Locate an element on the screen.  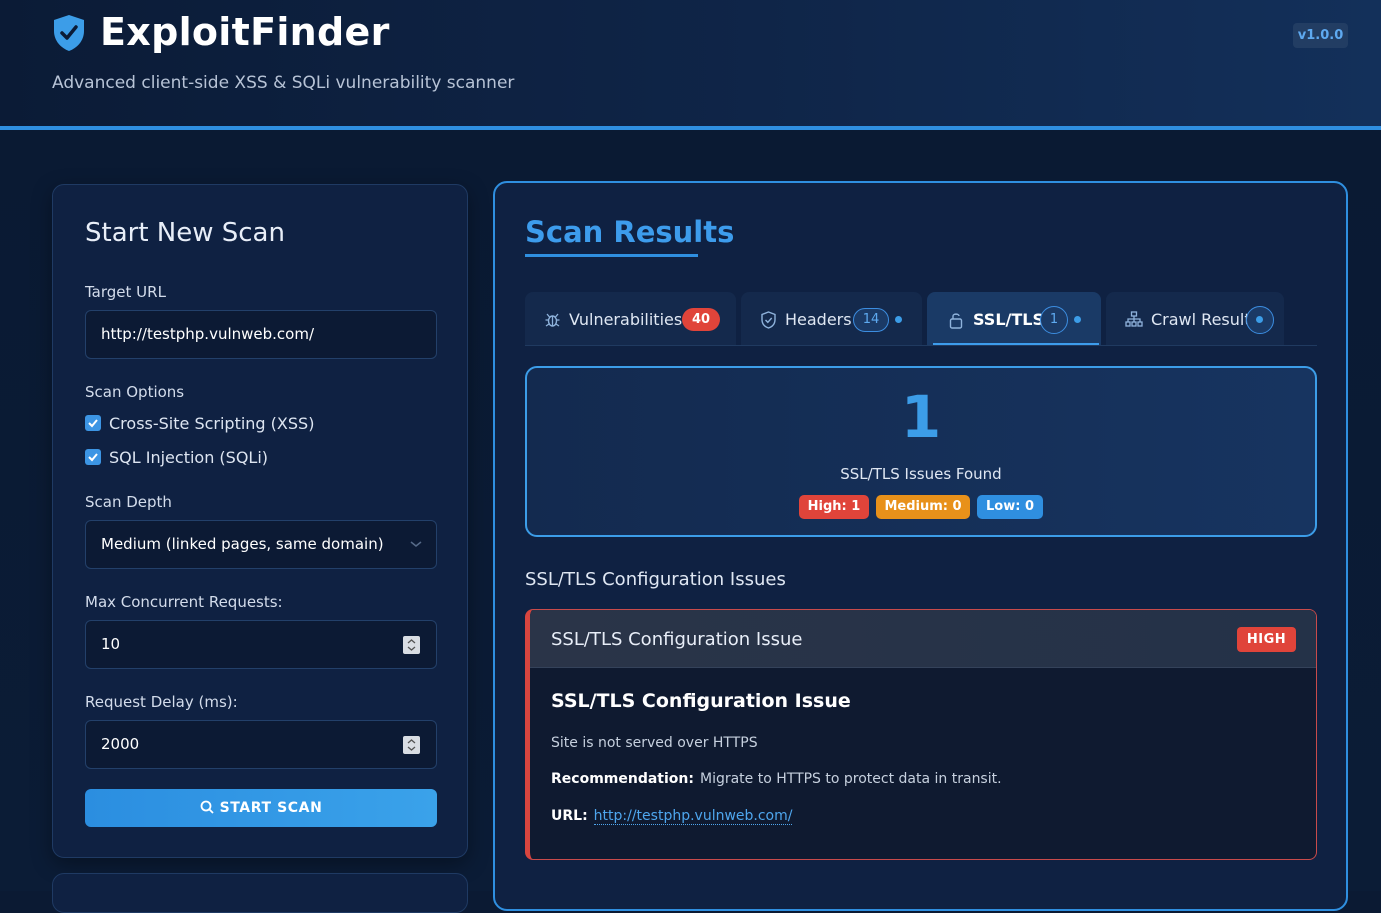
lock-icon is located at coordinates (956, 321).